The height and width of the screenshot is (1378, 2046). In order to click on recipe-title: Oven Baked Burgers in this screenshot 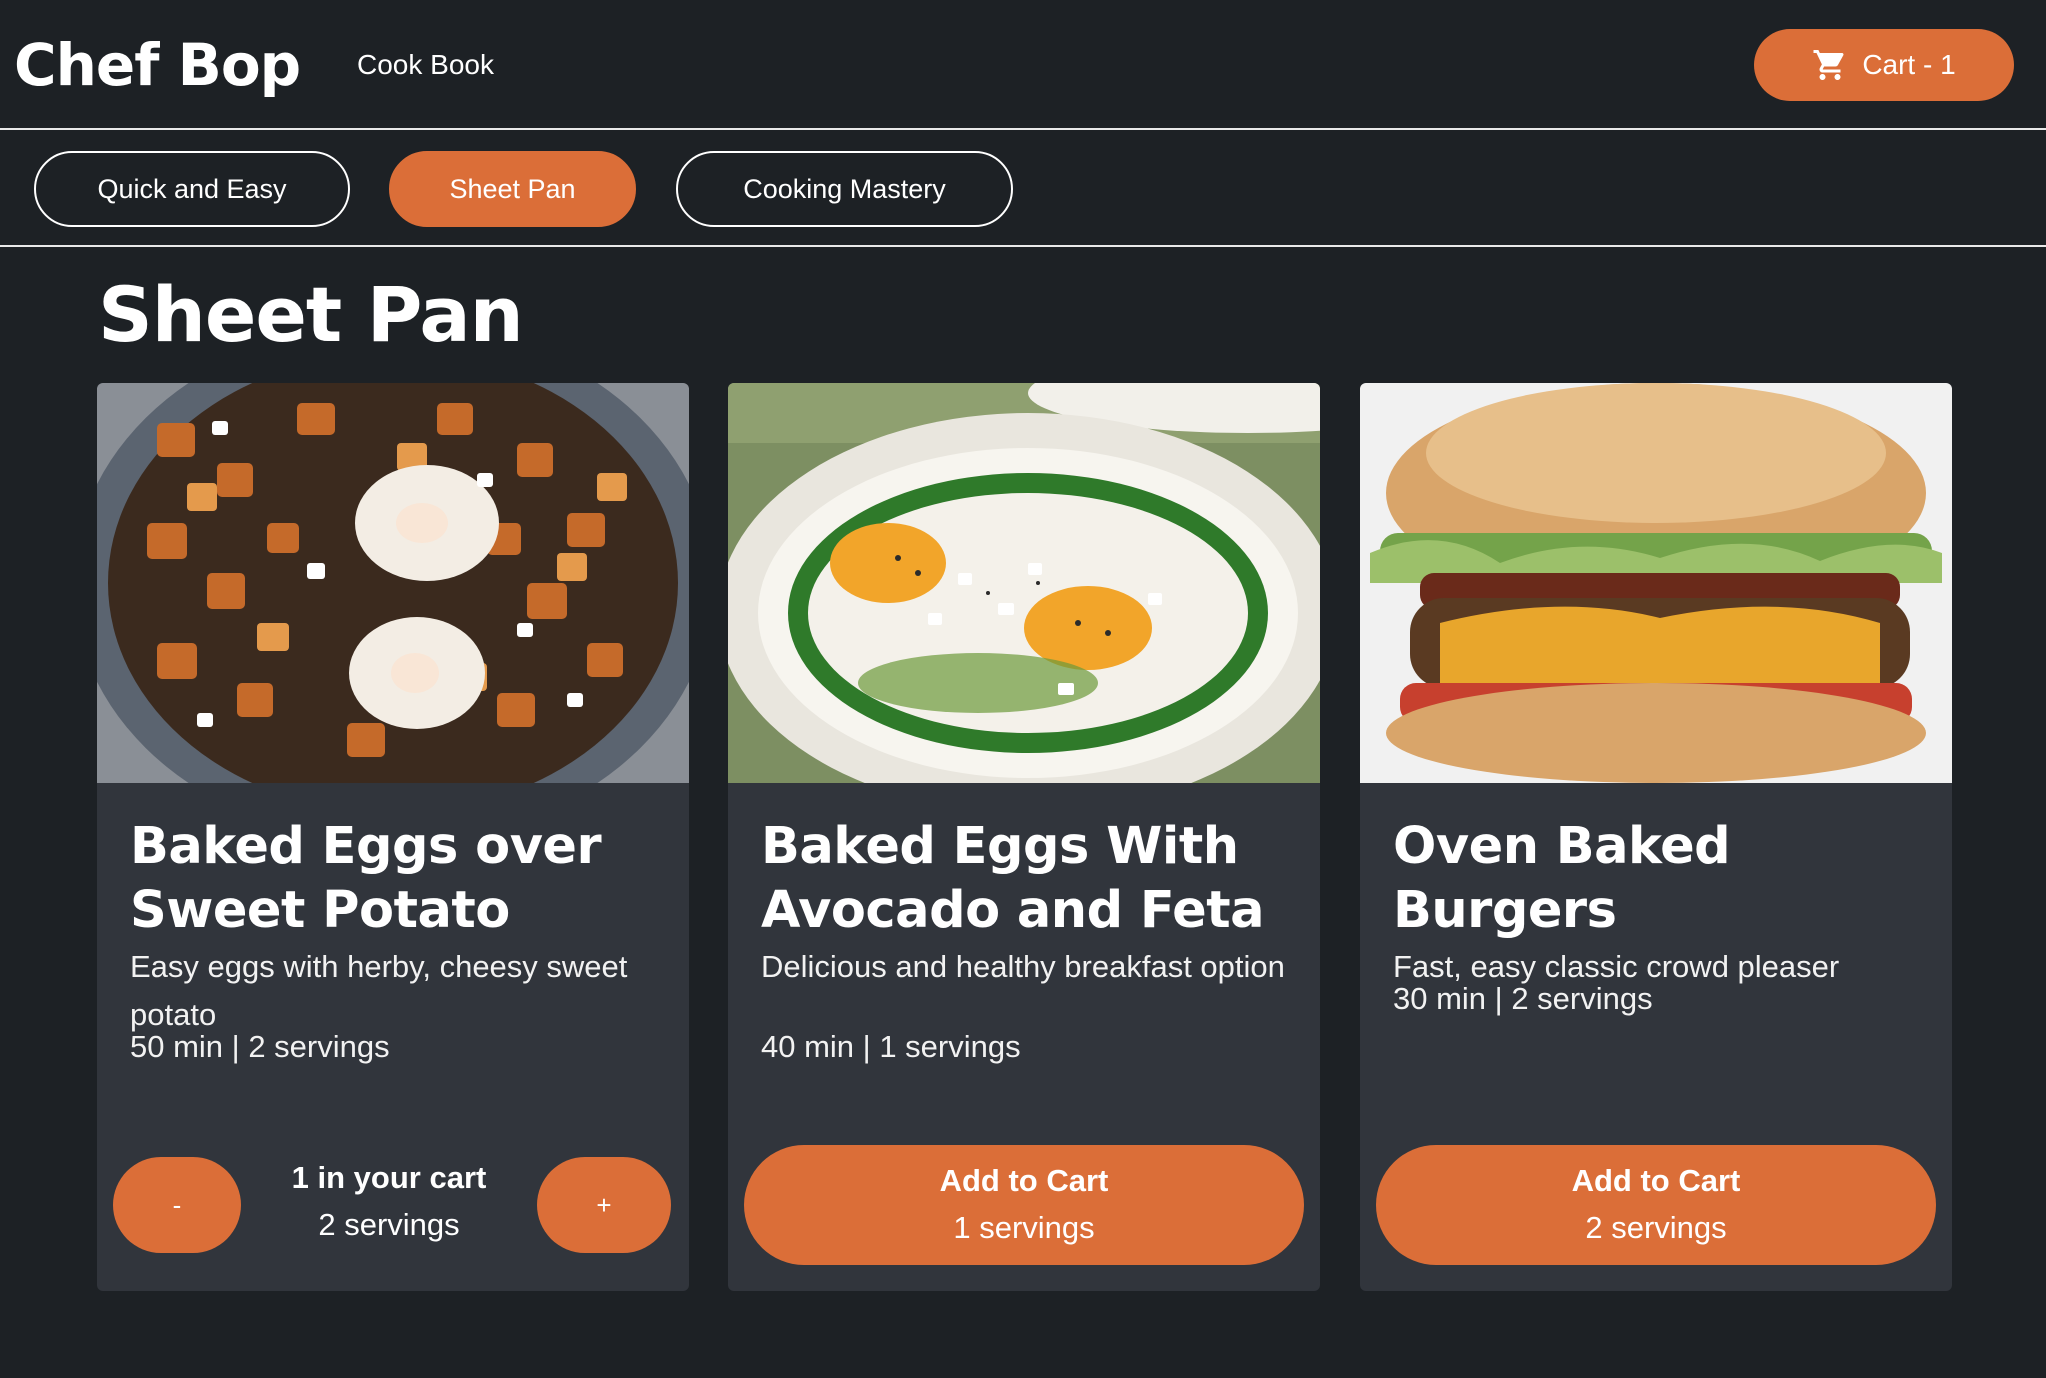, I will do `click(1663, 879)`.